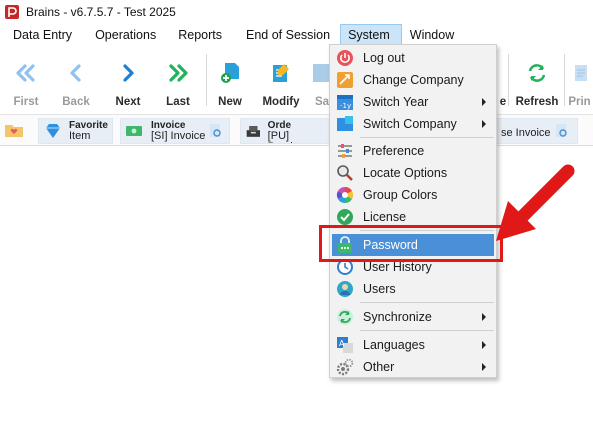 The image size is (593, 428). I want to click on menu-item-switch-company: Switch Company, so click(413, 124).